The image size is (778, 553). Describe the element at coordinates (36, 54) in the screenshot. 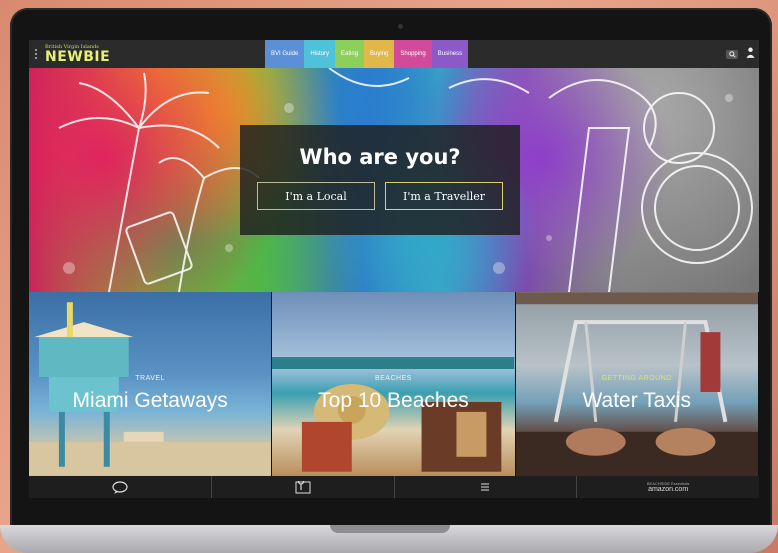

I see `menu-icon` at that location.